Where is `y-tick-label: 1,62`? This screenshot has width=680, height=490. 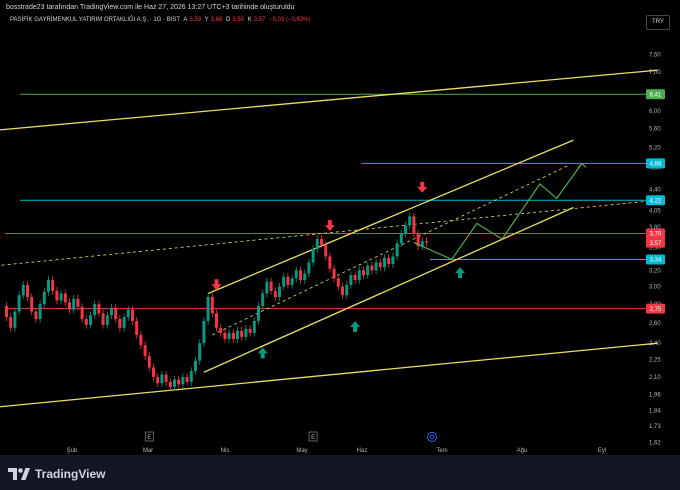
y-tick-label: 1,62 is located at coordinates (655, 444).